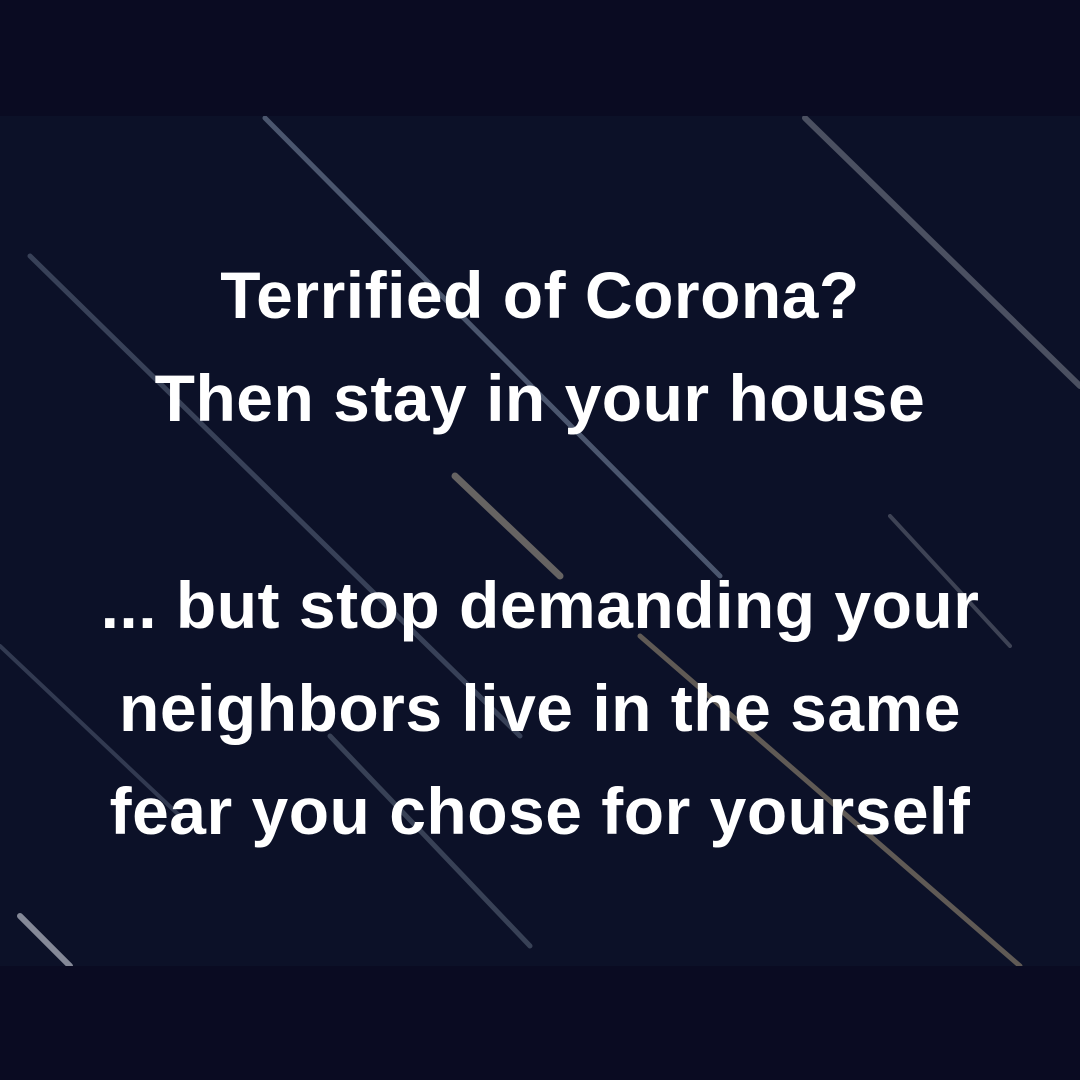 The width and height of the screenshot is (1080, 1080). I want to click on meme-line-4: neighbors live in the same, so click(540, 708).